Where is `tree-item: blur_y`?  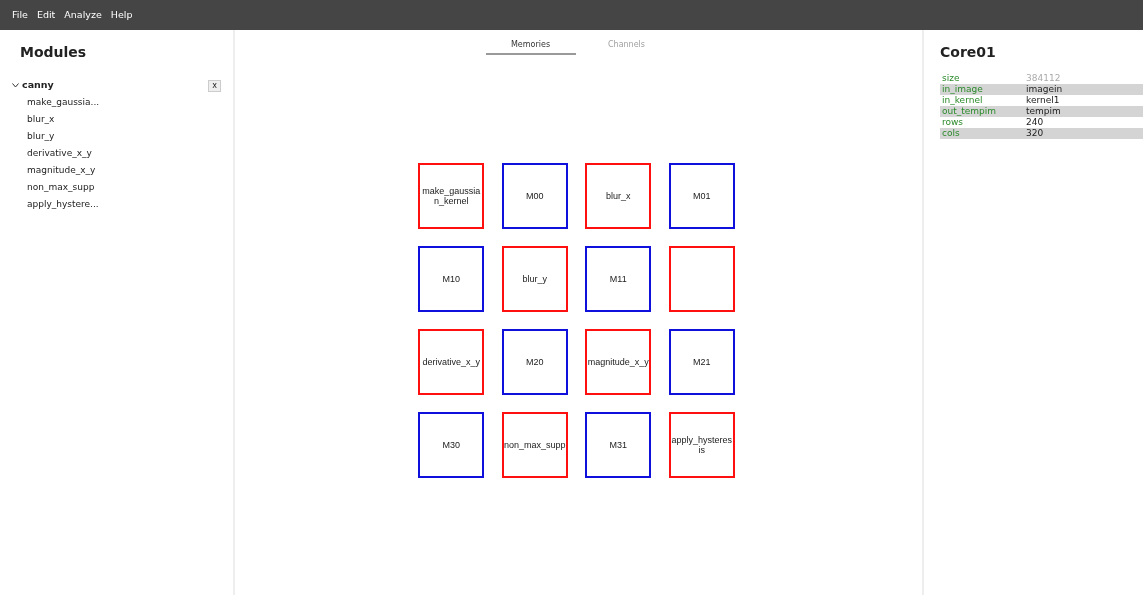 tree-item: blur_y is located at coordinates (41, 136).